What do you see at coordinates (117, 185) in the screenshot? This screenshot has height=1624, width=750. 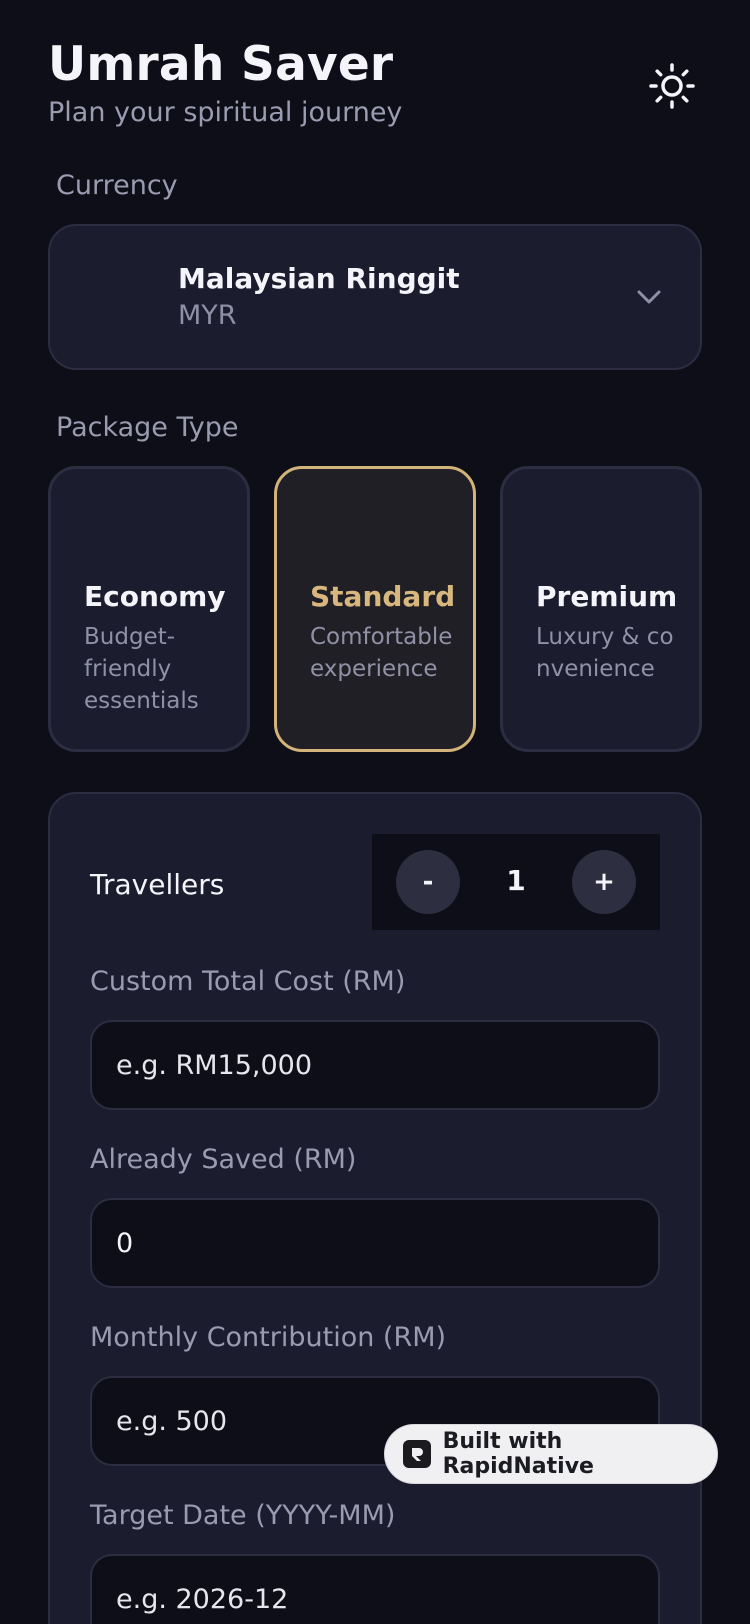 I see `currency-label: Currency` at bounding box center [117, 185].